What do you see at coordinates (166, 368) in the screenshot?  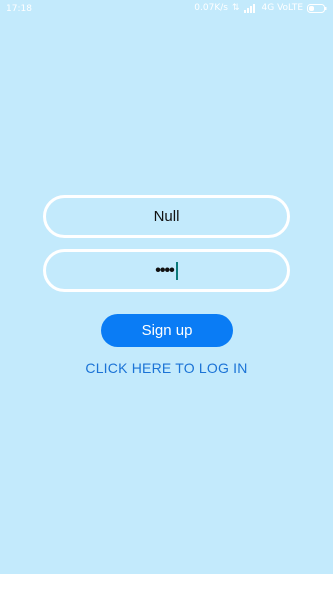 I see `login-link: CLICK HERE TO LOG IN` at bounding box center [166, 368].